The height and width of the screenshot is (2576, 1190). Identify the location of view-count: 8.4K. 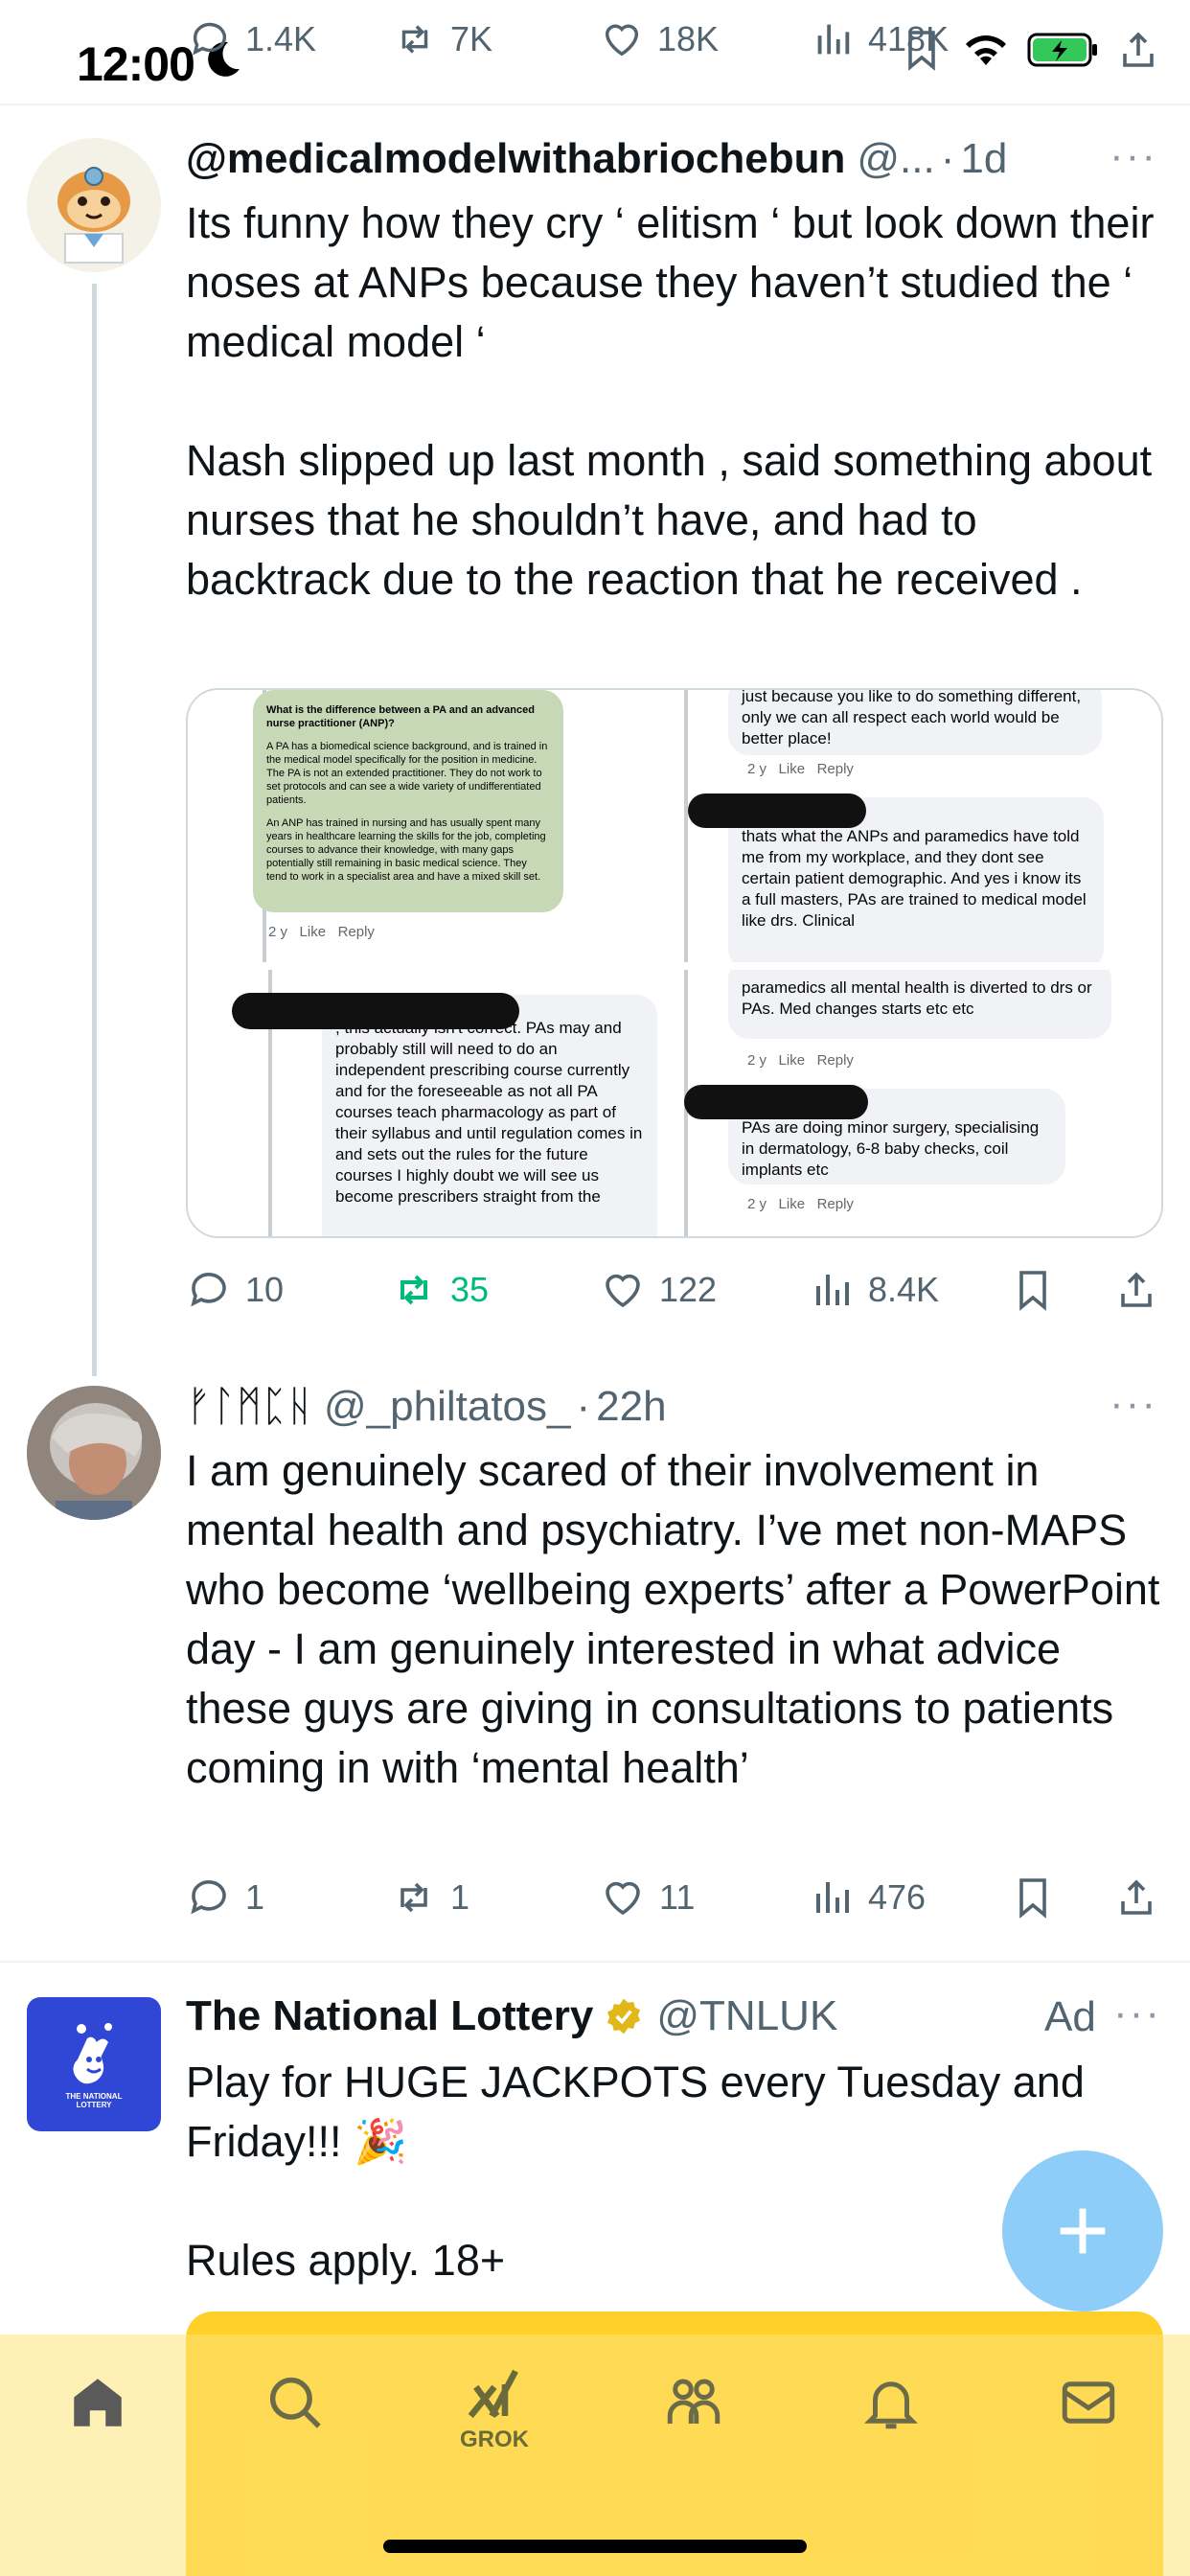
(904, 1289).